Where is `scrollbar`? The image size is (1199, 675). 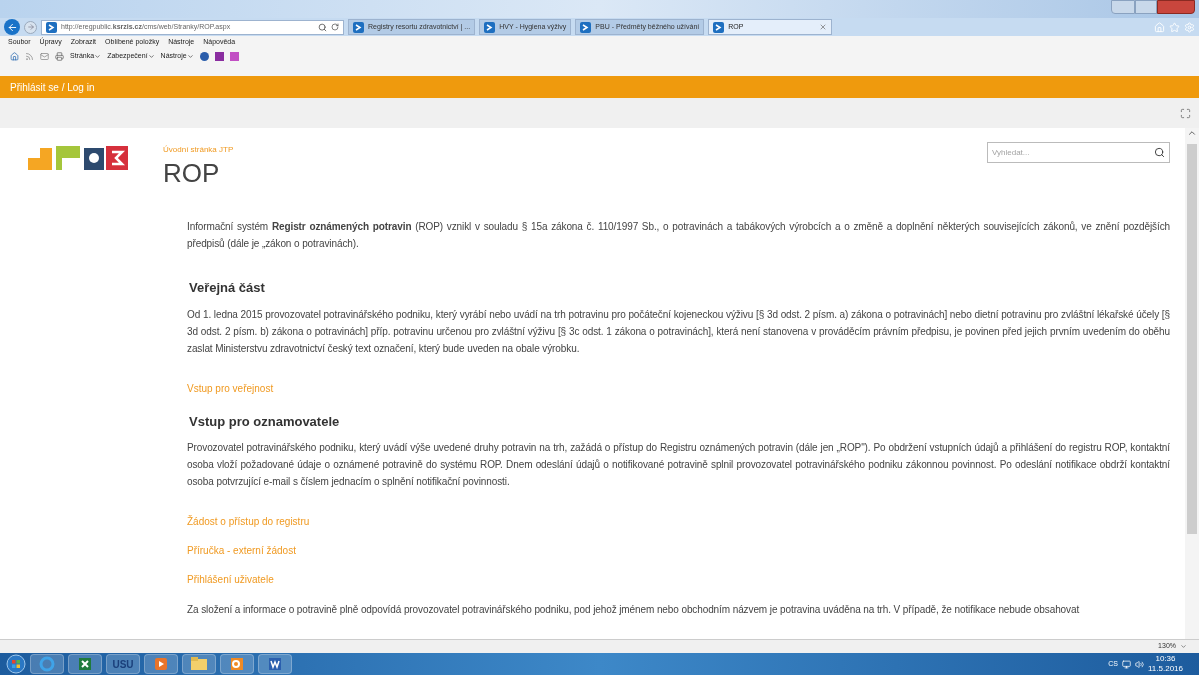 scrollbar is located at coordinates (1192, 383).